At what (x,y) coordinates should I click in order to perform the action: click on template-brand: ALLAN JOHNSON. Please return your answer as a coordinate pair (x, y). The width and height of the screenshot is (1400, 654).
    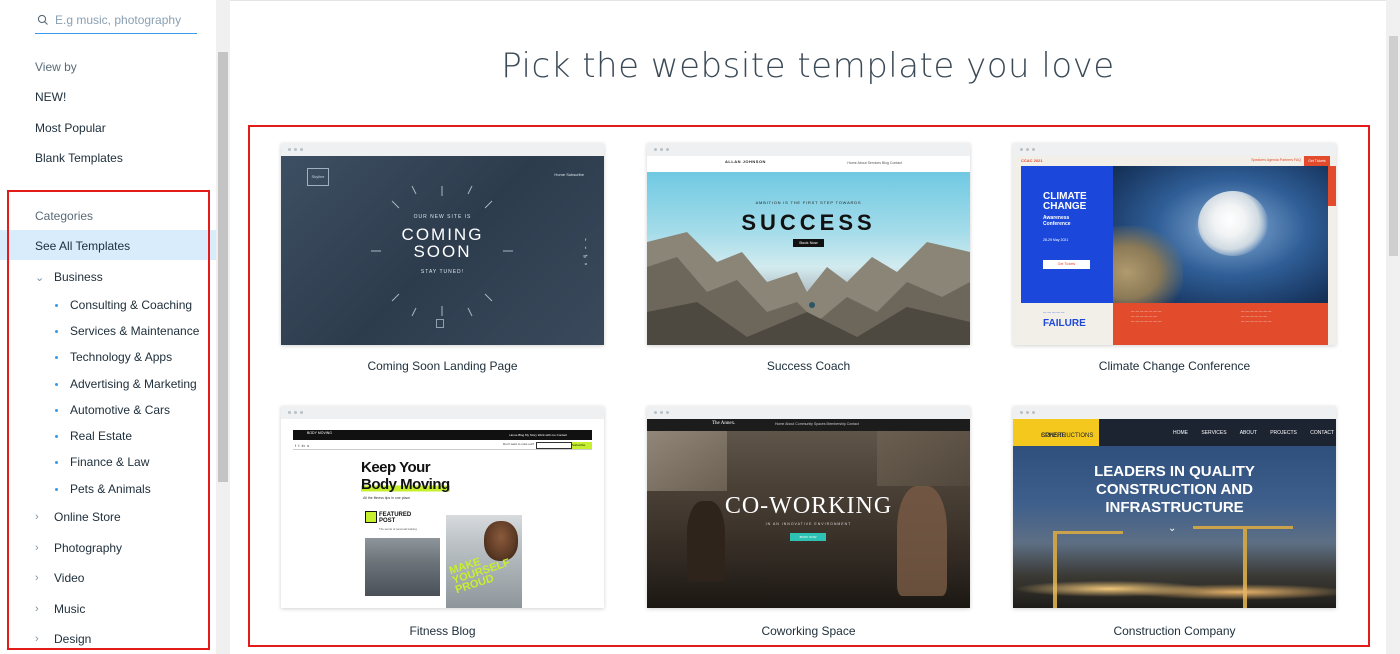
    Looking at the image, I should click on (745, 161).